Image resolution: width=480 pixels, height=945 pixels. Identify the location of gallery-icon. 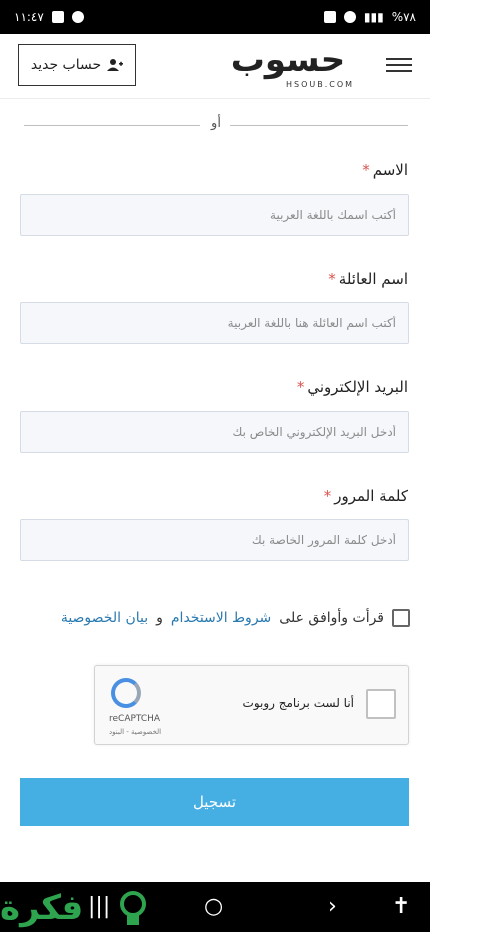
(57, 17).